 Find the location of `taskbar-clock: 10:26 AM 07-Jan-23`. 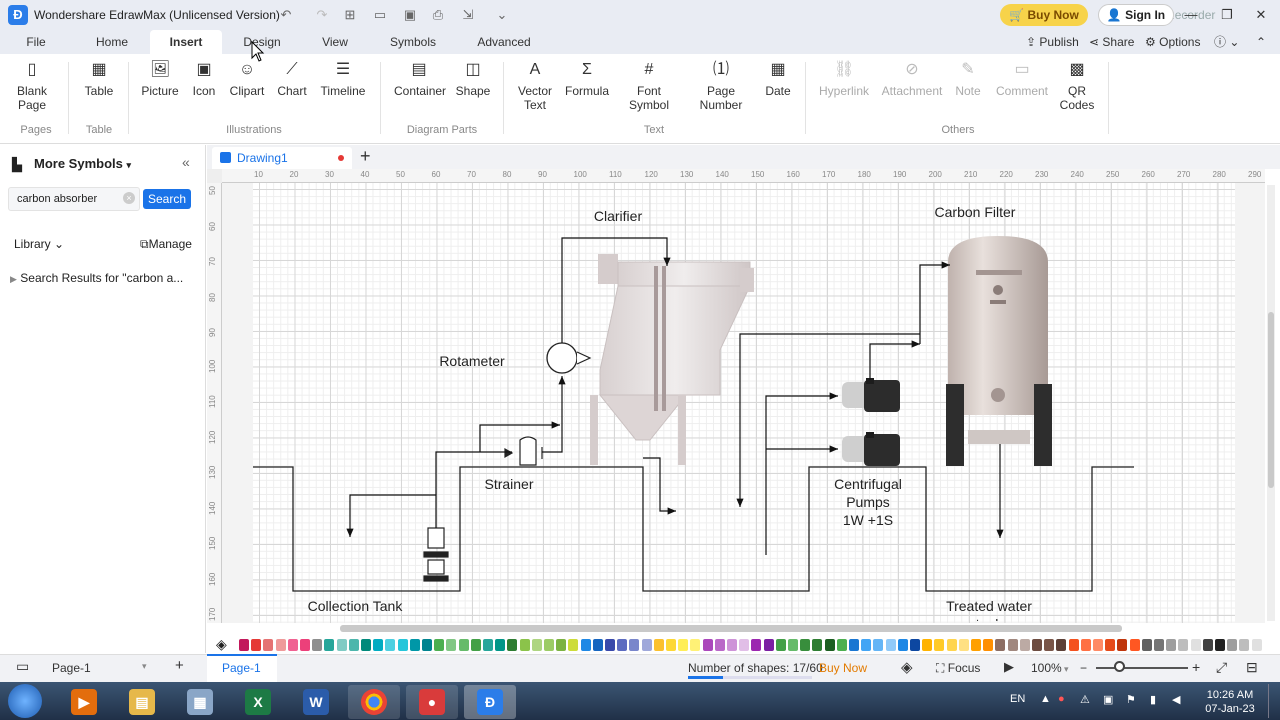

taskbar-clock: 10:26 AM 07-Jan-23 is located at coordinates (1230, 702).